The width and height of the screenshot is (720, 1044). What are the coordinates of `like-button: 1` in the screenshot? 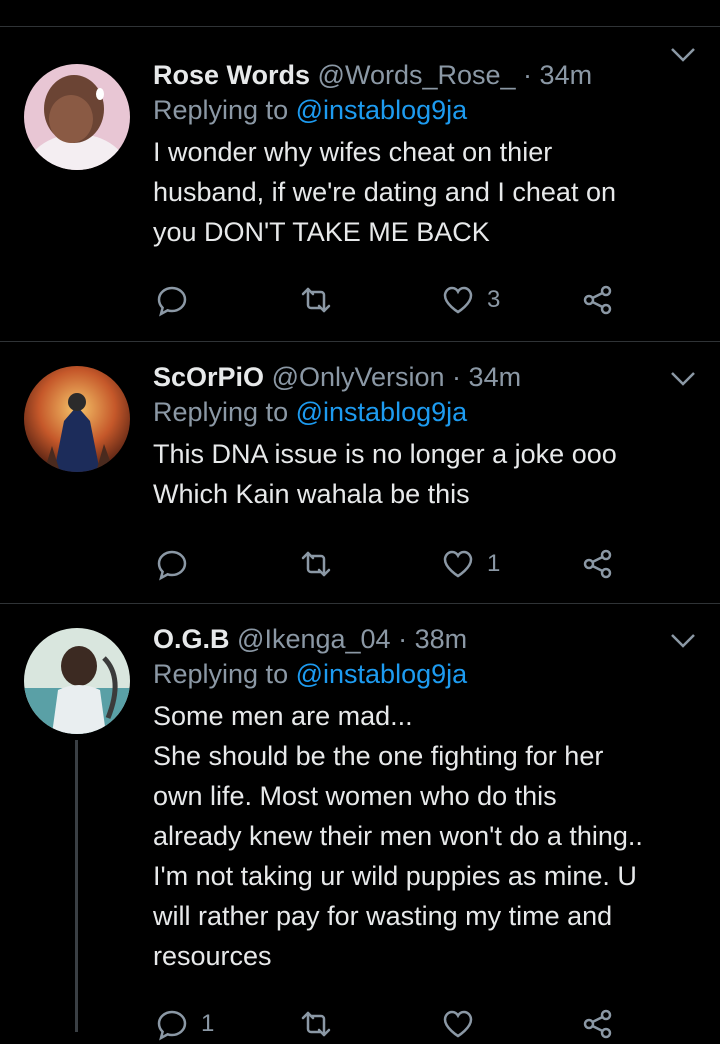 It's located at (470, 564).